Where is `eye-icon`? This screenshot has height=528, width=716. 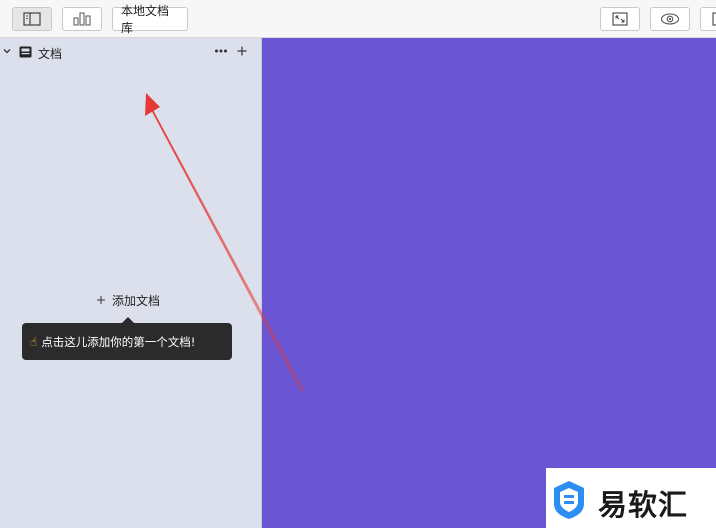
eye-icon is located at coordinates (670, 19).